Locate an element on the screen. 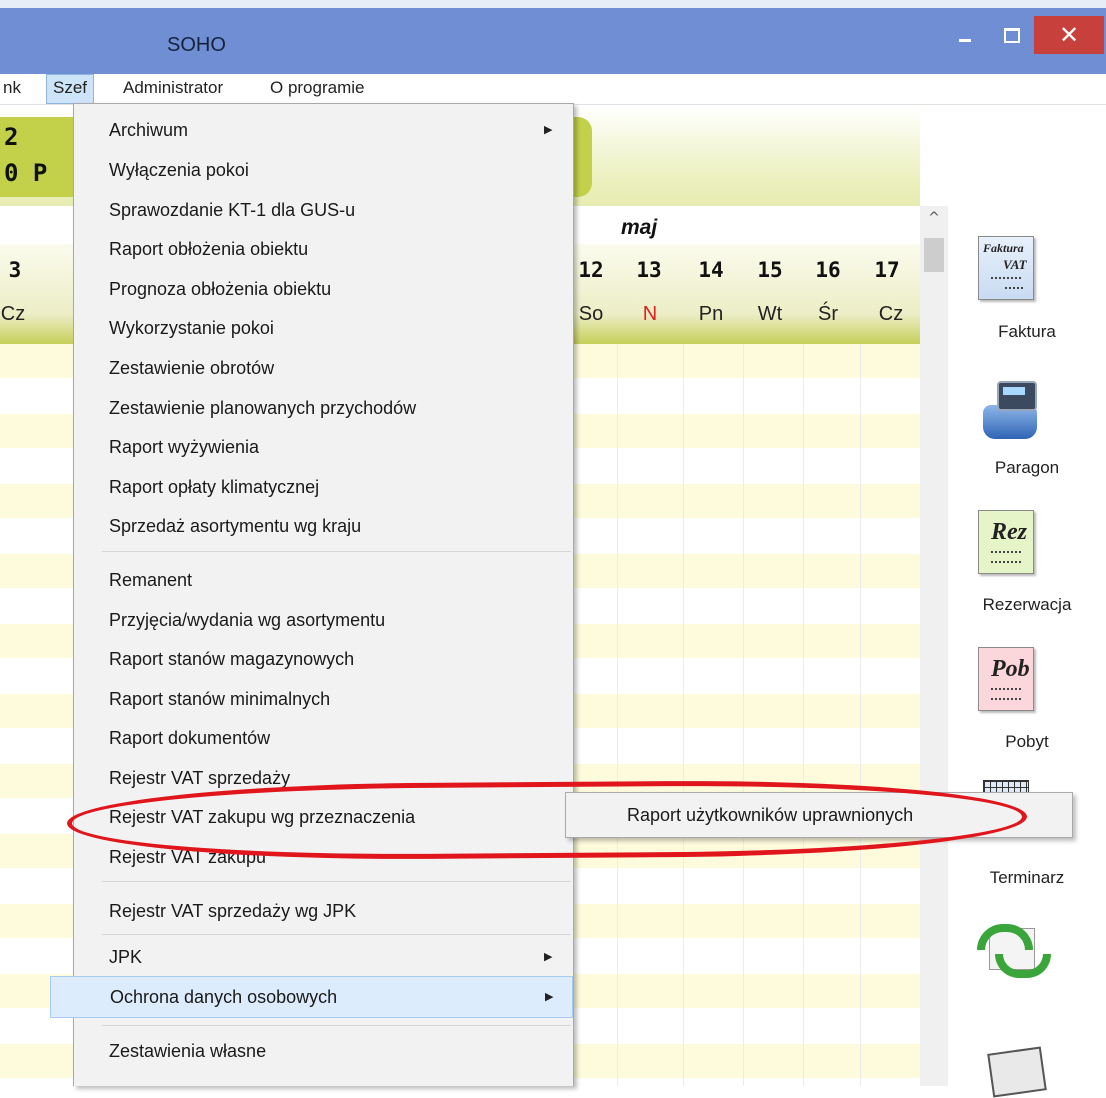 This screenshot has width=1106, height=1098. menu-item-przyjecia-wydania: Przyjęcia/wydania wg asortymentu is located at coordinates (323, 620).